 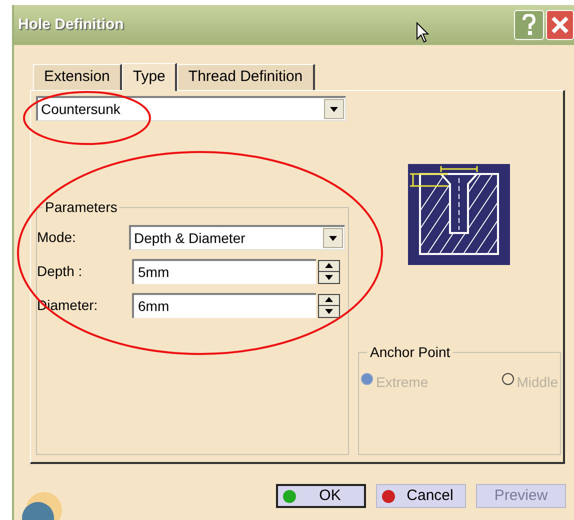 What do you see at coordinates (150, 77) in the screenshot?
I see `tab: Type` at bounding box center [150, 77].